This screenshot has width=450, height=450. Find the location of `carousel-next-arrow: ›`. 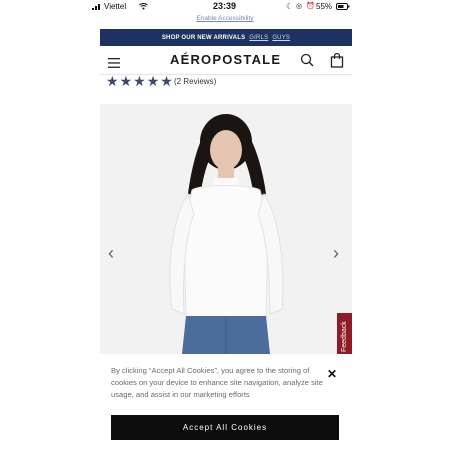

carousel-next-arrow: › is located at coordinates (336, 253).